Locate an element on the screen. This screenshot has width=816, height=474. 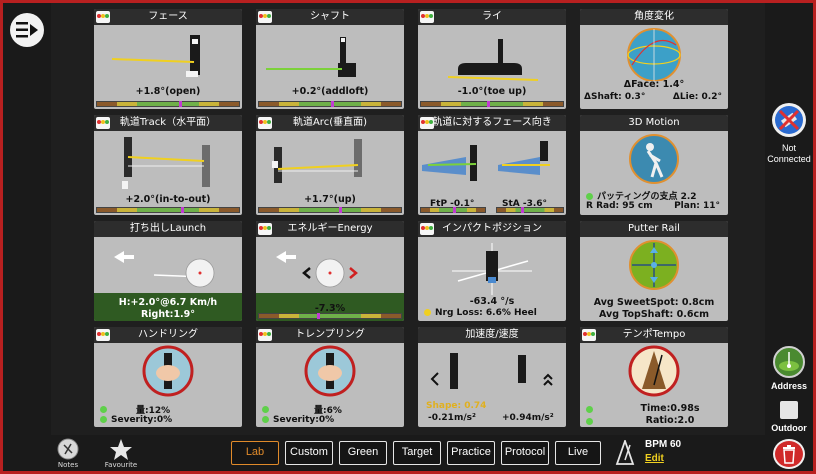
panel-title: 軌道Track（水平面） is located at coordinates (168, 123).